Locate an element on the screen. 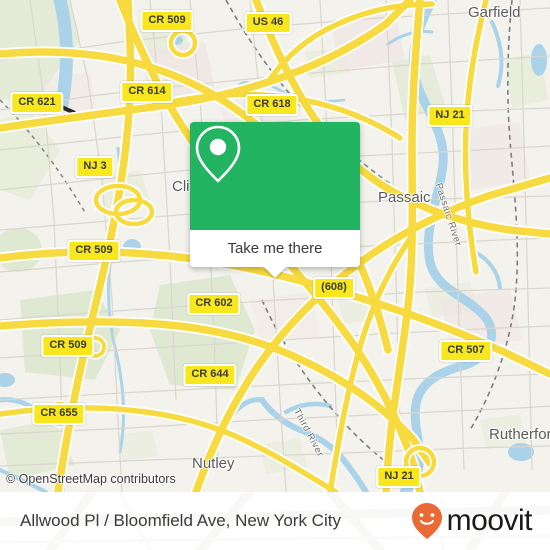 This screenshot has width=550, height=550. road-shield-cr509-south: CR 509 is located at coordinates (68, 346).